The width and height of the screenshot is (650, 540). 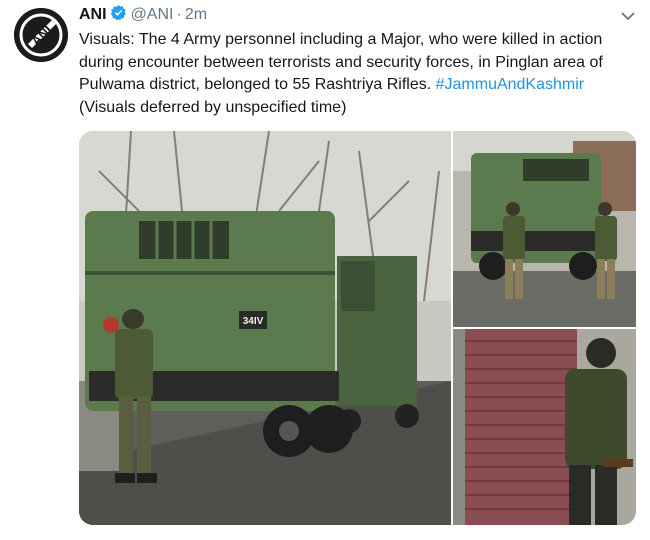 I want to click on photo-truck-soldiers, so click(x=544, y=229).